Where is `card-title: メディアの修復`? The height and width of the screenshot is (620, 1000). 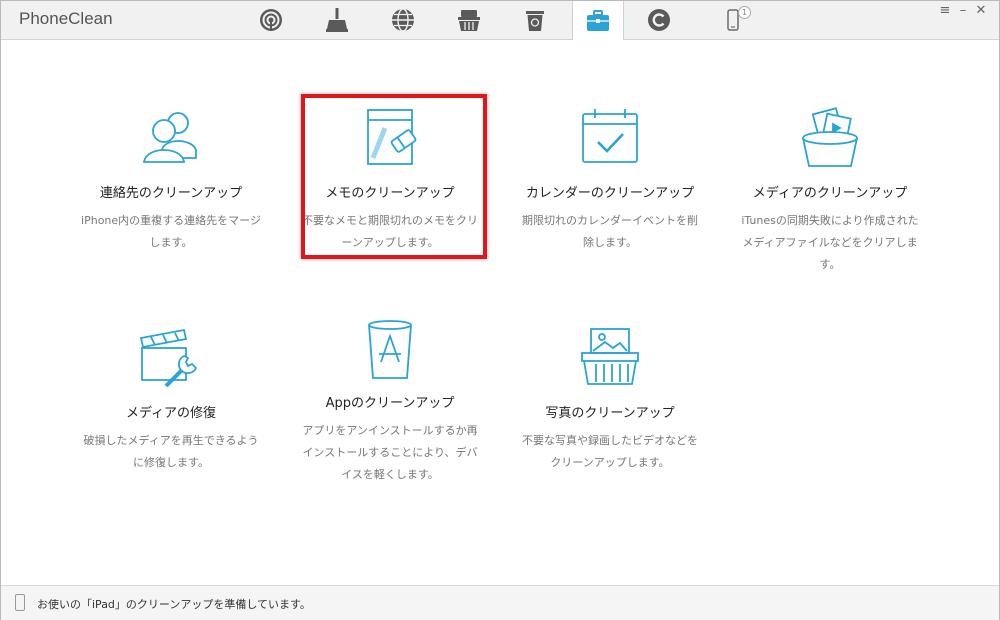 card-title: メディアの修復 is located at coordinates (171, 413).